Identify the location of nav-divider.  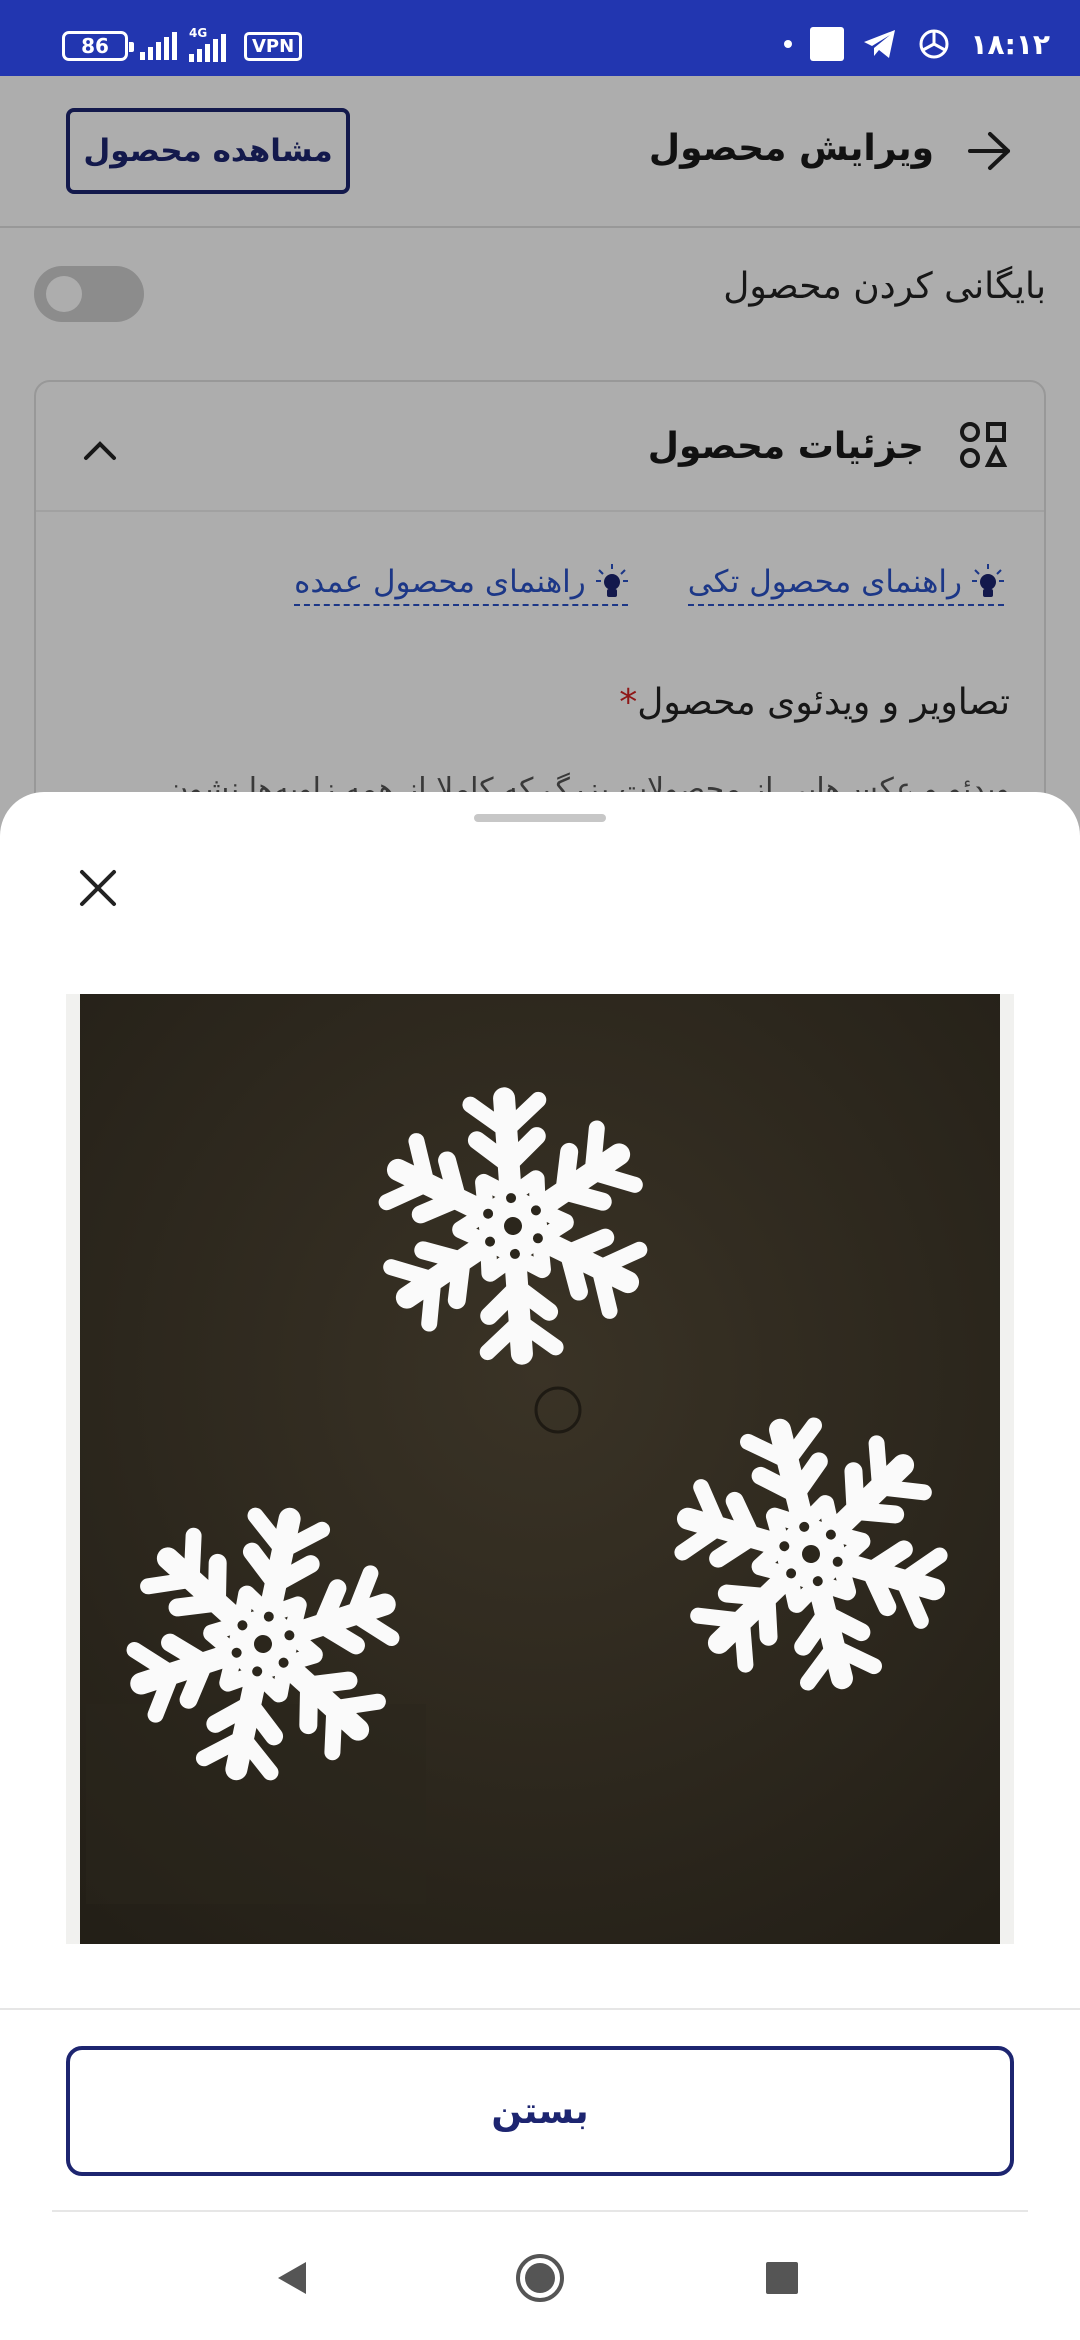
(540, 2211).